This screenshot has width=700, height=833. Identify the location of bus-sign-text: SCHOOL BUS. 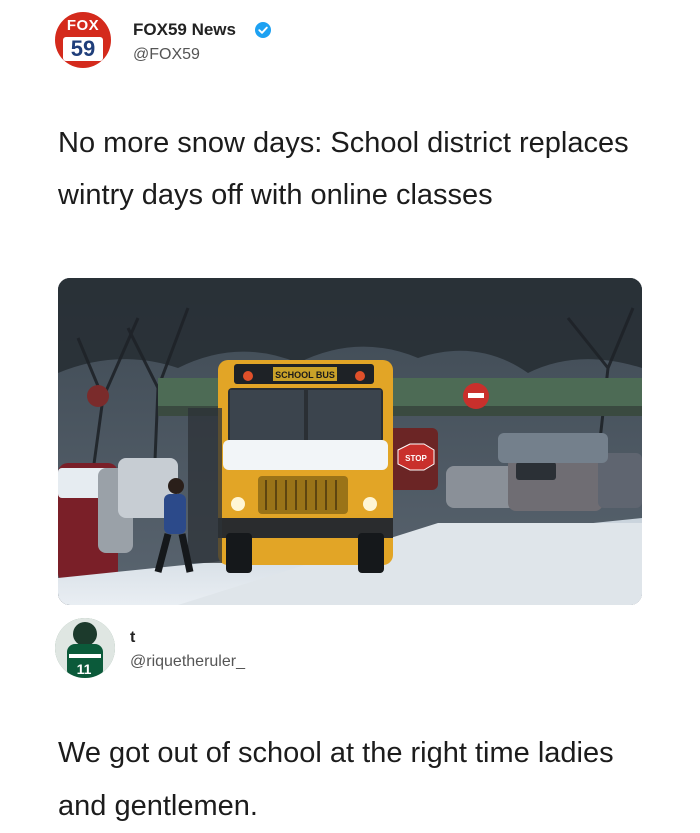
(305, 375).